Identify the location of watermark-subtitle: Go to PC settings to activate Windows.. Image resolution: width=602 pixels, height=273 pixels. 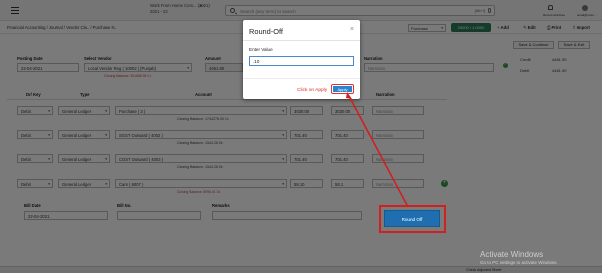
(519, 262).